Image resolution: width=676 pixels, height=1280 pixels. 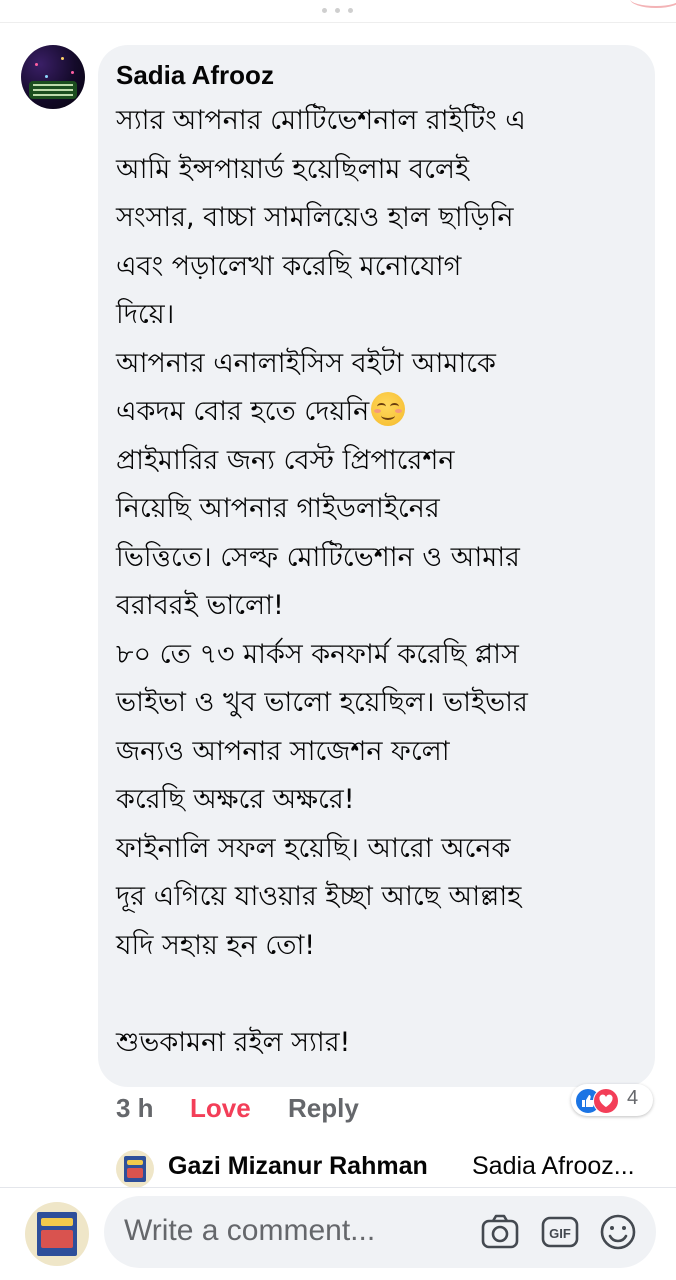 What do you see at coordinates (317, 654) in the screenshot?
I see `comment-line: ৮০ তে ৭৩ মার্কস কনফার্ম করেছি প্লাস` at bounding box center [317, 654].